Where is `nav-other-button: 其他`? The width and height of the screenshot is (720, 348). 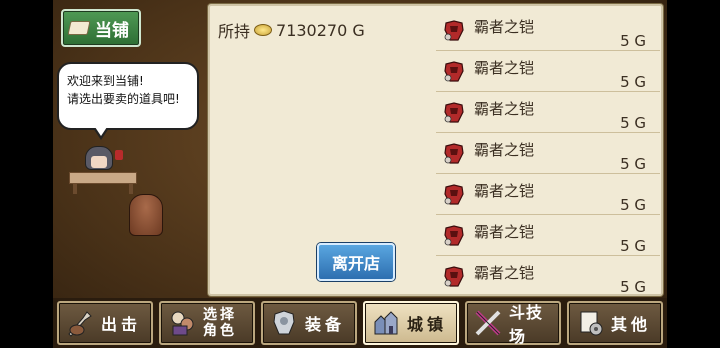 nav-other-button: 其他 is located at coordinates (615, 323).